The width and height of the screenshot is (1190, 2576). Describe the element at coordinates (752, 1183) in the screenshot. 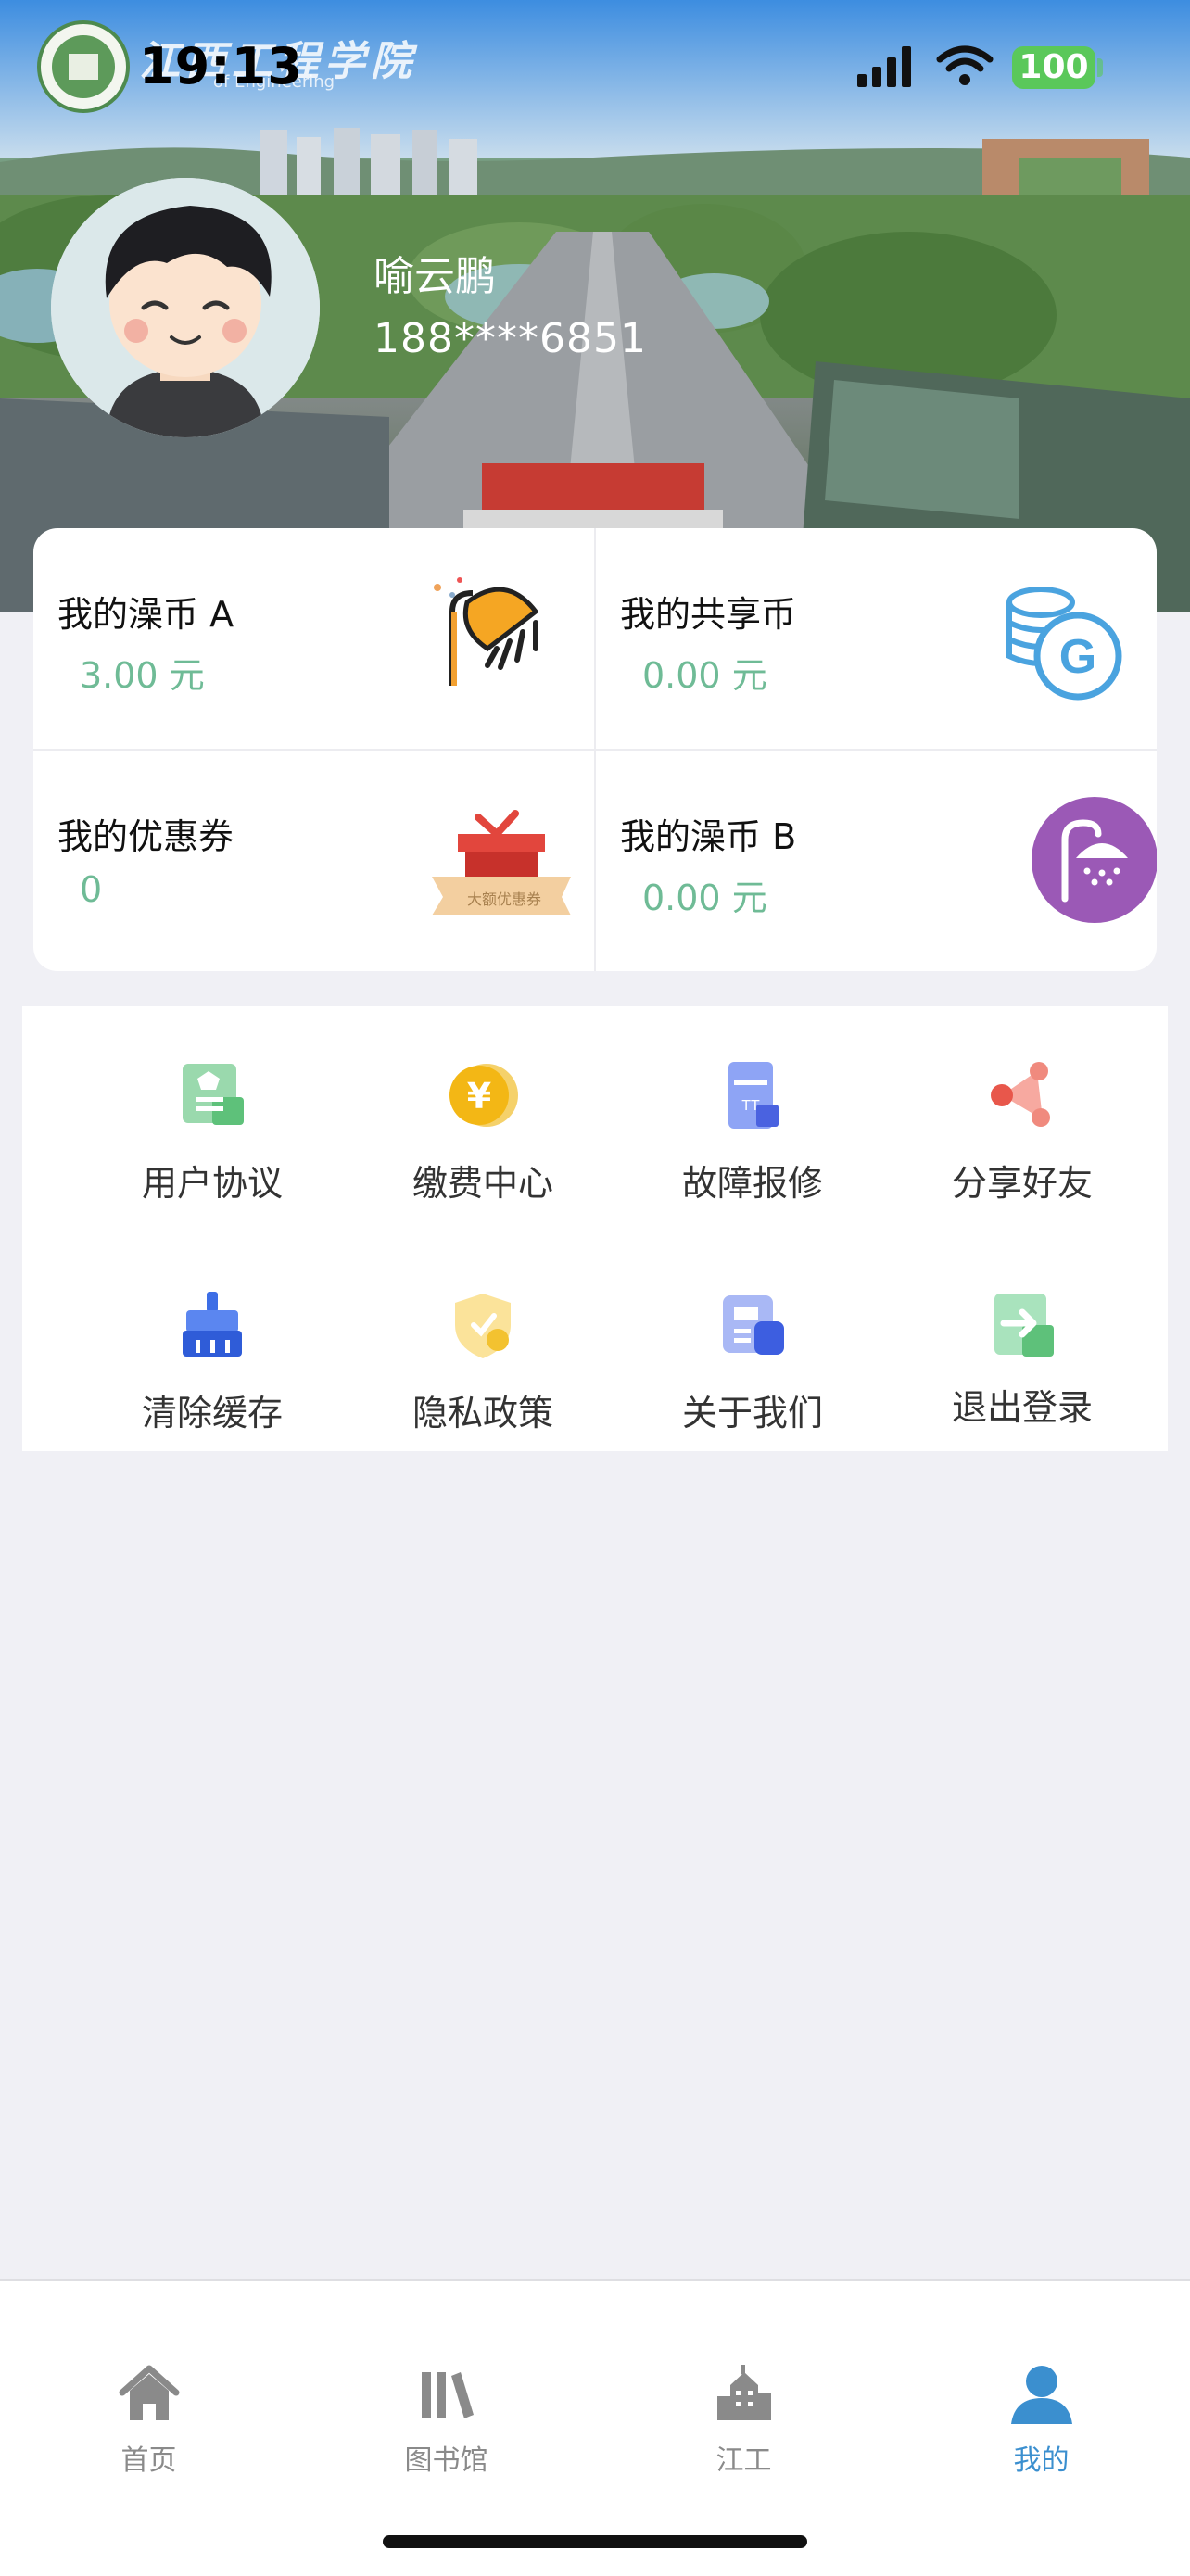

I see `menu-label: 故障报修` at that location.